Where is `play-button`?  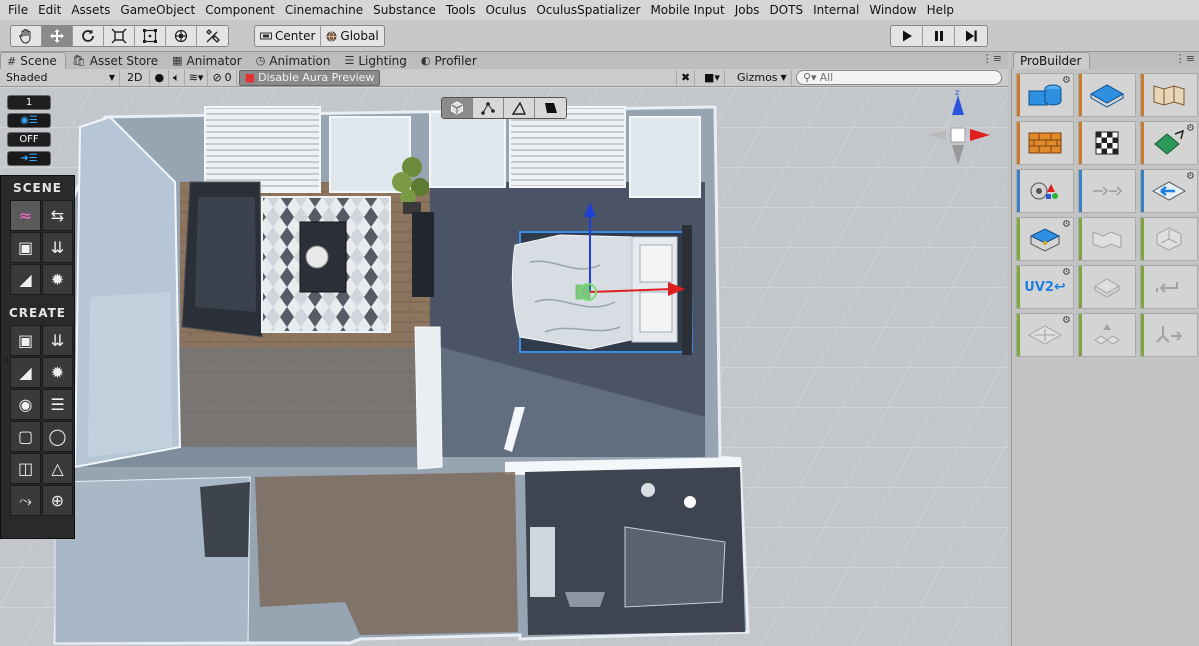 play-button is located at coordinates (907, 36).